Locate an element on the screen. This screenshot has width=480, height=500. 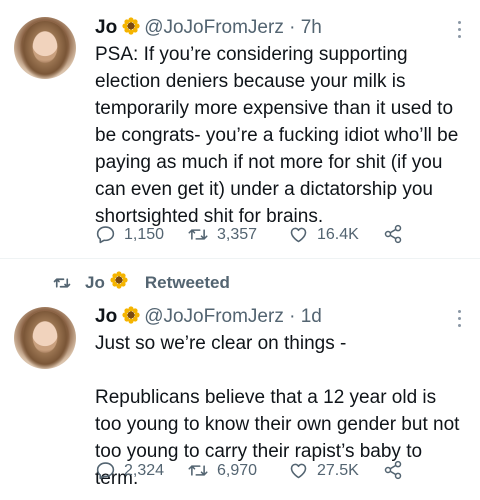
retweet-count: 3,357 is located at coordinates (237, 234).